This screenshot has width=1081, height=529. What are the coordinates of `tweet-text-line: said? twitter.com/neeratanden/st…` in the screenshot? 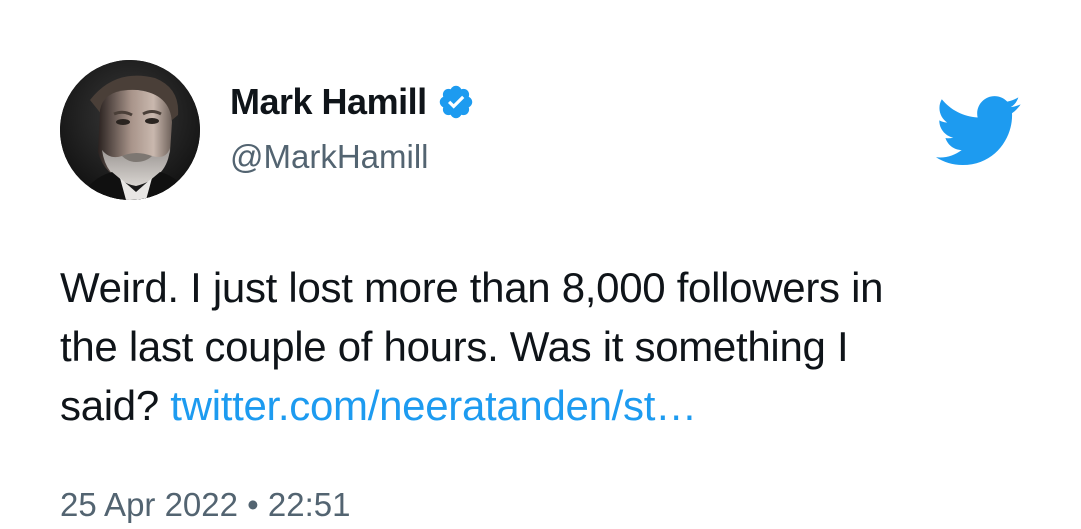 It's located at (540, 405).